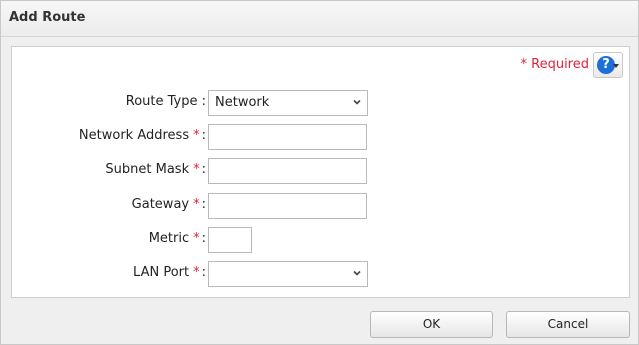 Image resolution: width=639 pixels, height=345 pixels. Describe the element at coordinates (161, 272) in the screenshot. I see `lan-port-label-text: LAN Port` at that location.